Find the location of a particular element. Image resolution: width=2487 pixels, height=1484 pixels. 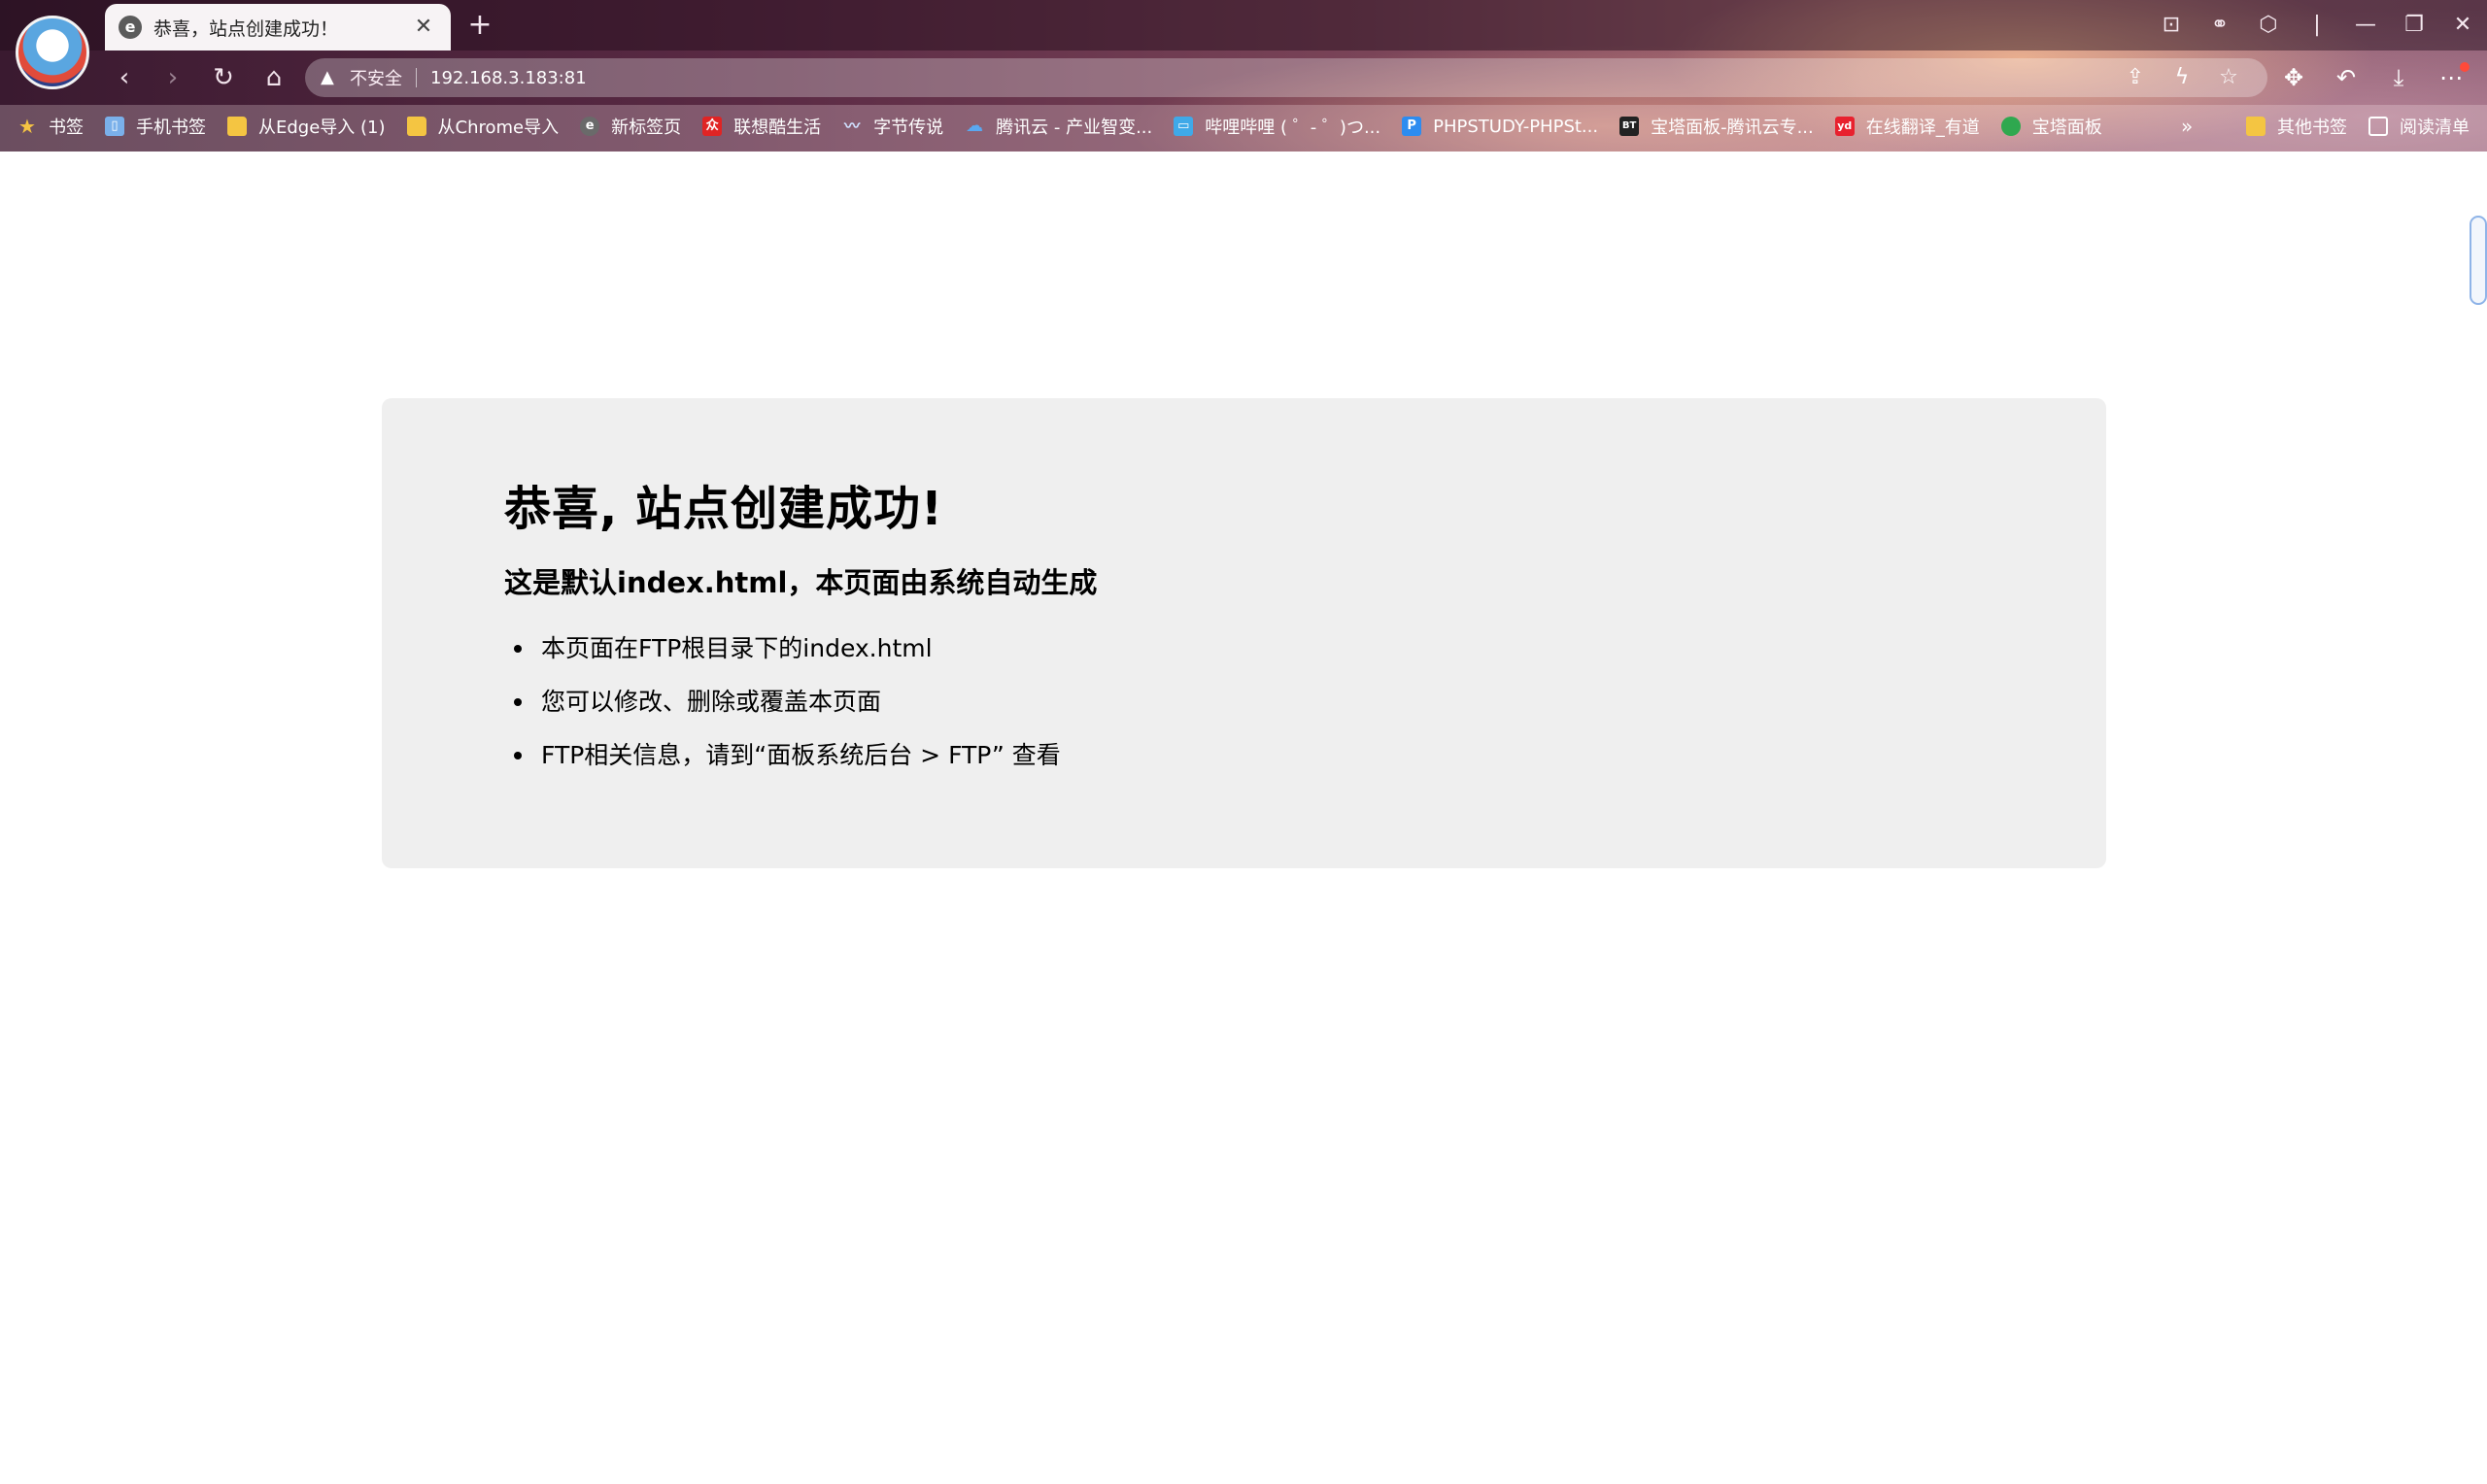

list-item: FTP相关信息，请到“面板系统后台 > FTP” 查看 is located at coordinates (1244, 755).